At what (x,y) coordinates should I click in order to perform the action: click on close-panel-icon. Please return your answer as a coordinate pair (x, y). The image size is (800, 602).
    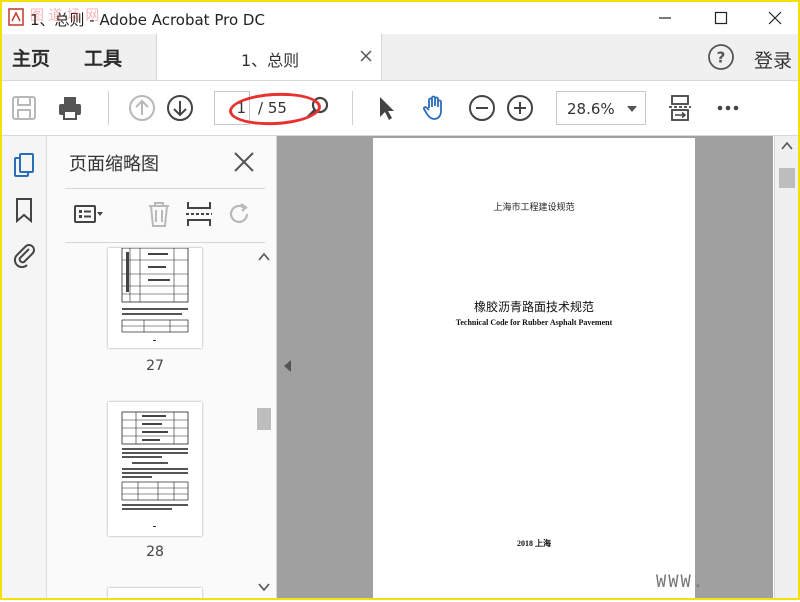
    Looking at the image, I should click on (244, 162).